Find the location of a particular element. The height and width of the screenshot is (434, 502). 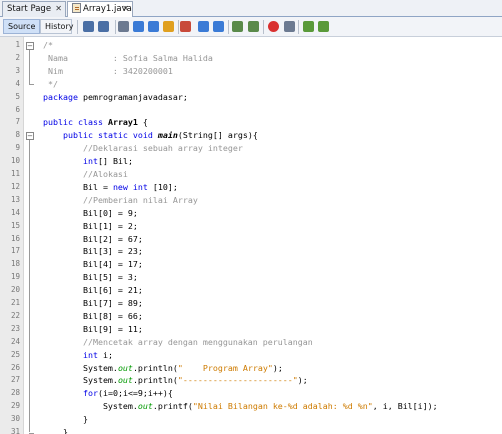

code-line: 30 } is located at coordinates (251, 419).